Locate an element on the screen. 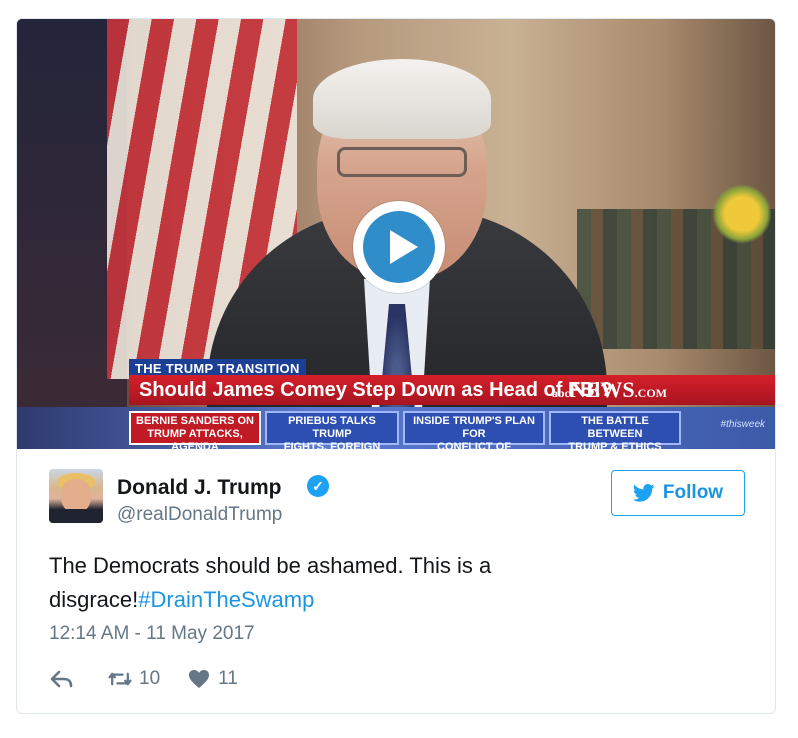 This screenshot has height=738, width=798. reply-button is located at coordinates (65, 679).